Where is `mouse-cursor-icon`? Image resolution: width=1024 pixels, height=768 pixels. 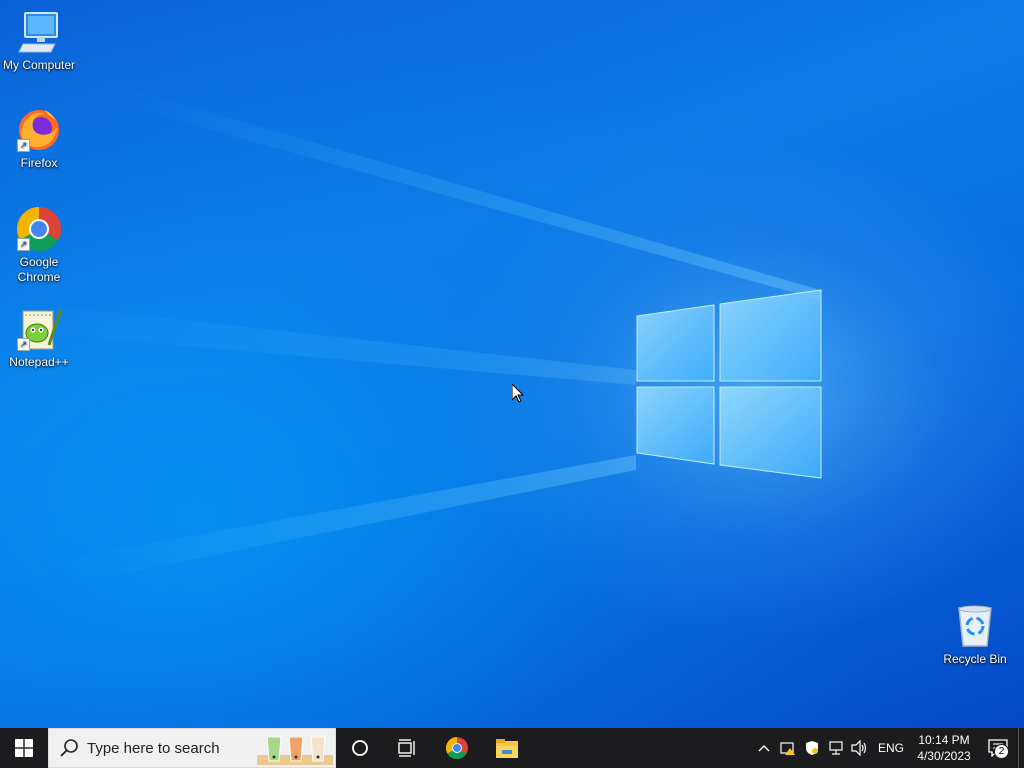 mouse-cursor-icon is located at coordinates (518, 393).